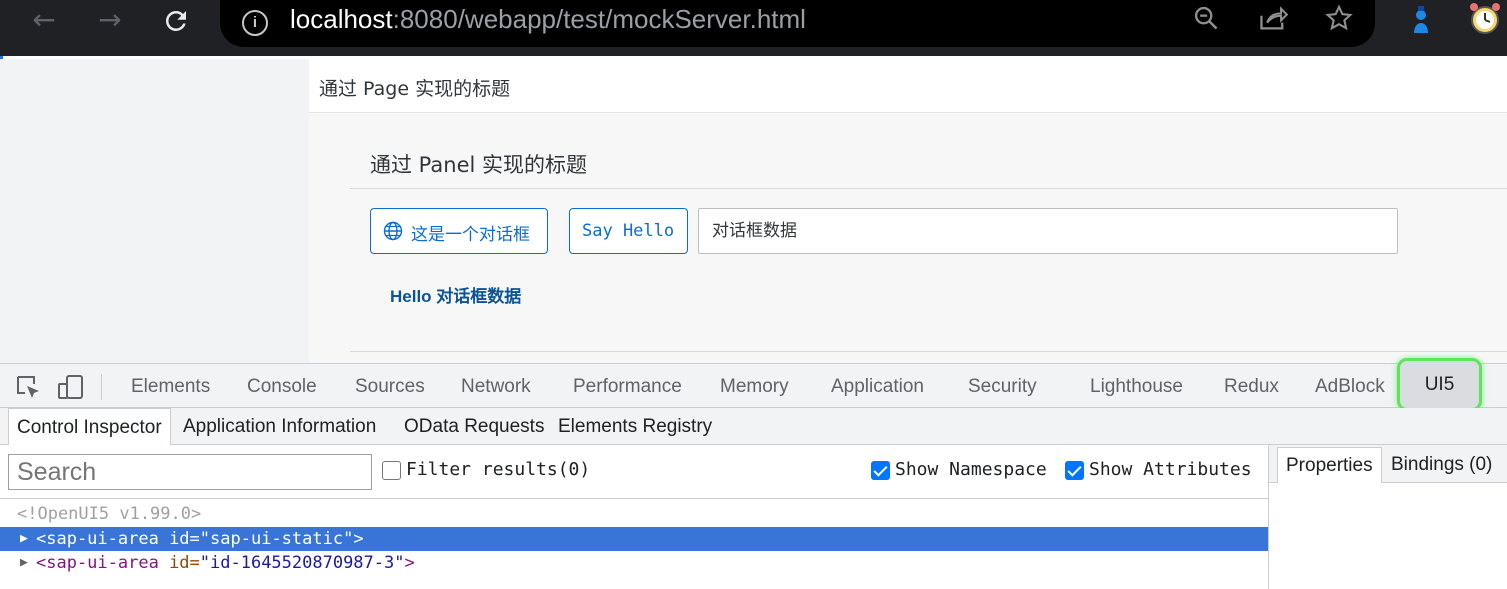 The width and height of the screenshot is (1507, 589). Describe the element at coordinates (255, 23) in the screenshot. I see `info-icon: i` at that location.